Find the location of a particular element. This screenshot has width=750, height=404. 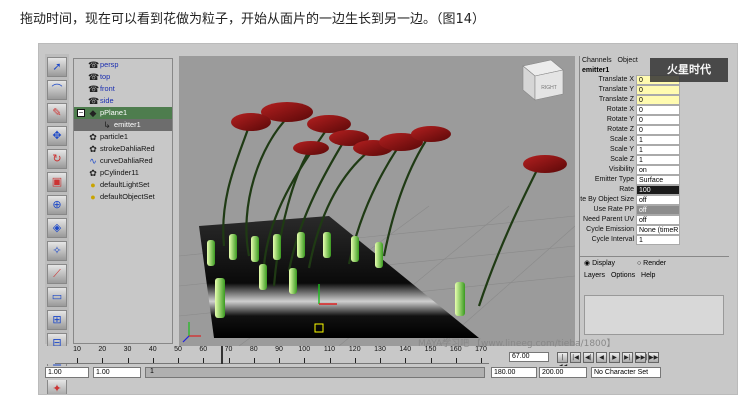

playback-button-7: ▶▶ is located at coordinates (653, 357).